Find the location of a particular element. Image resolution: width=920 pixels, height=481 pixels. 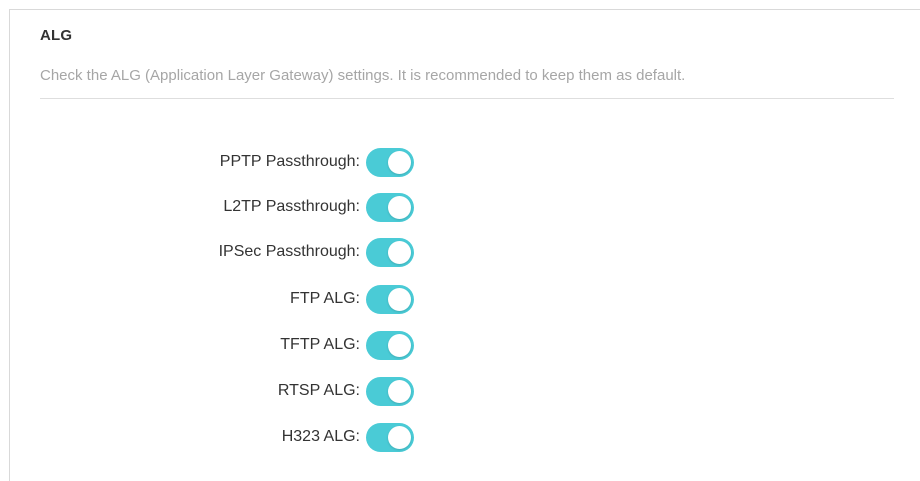

section-divider is located at coordinates (467, 98).